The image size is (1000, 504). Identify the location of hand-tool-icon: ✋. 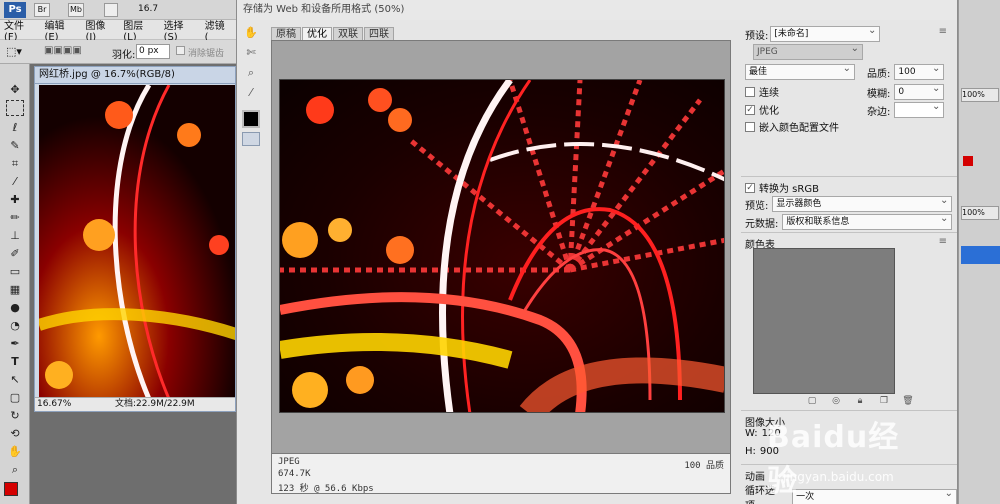
(15, 452).